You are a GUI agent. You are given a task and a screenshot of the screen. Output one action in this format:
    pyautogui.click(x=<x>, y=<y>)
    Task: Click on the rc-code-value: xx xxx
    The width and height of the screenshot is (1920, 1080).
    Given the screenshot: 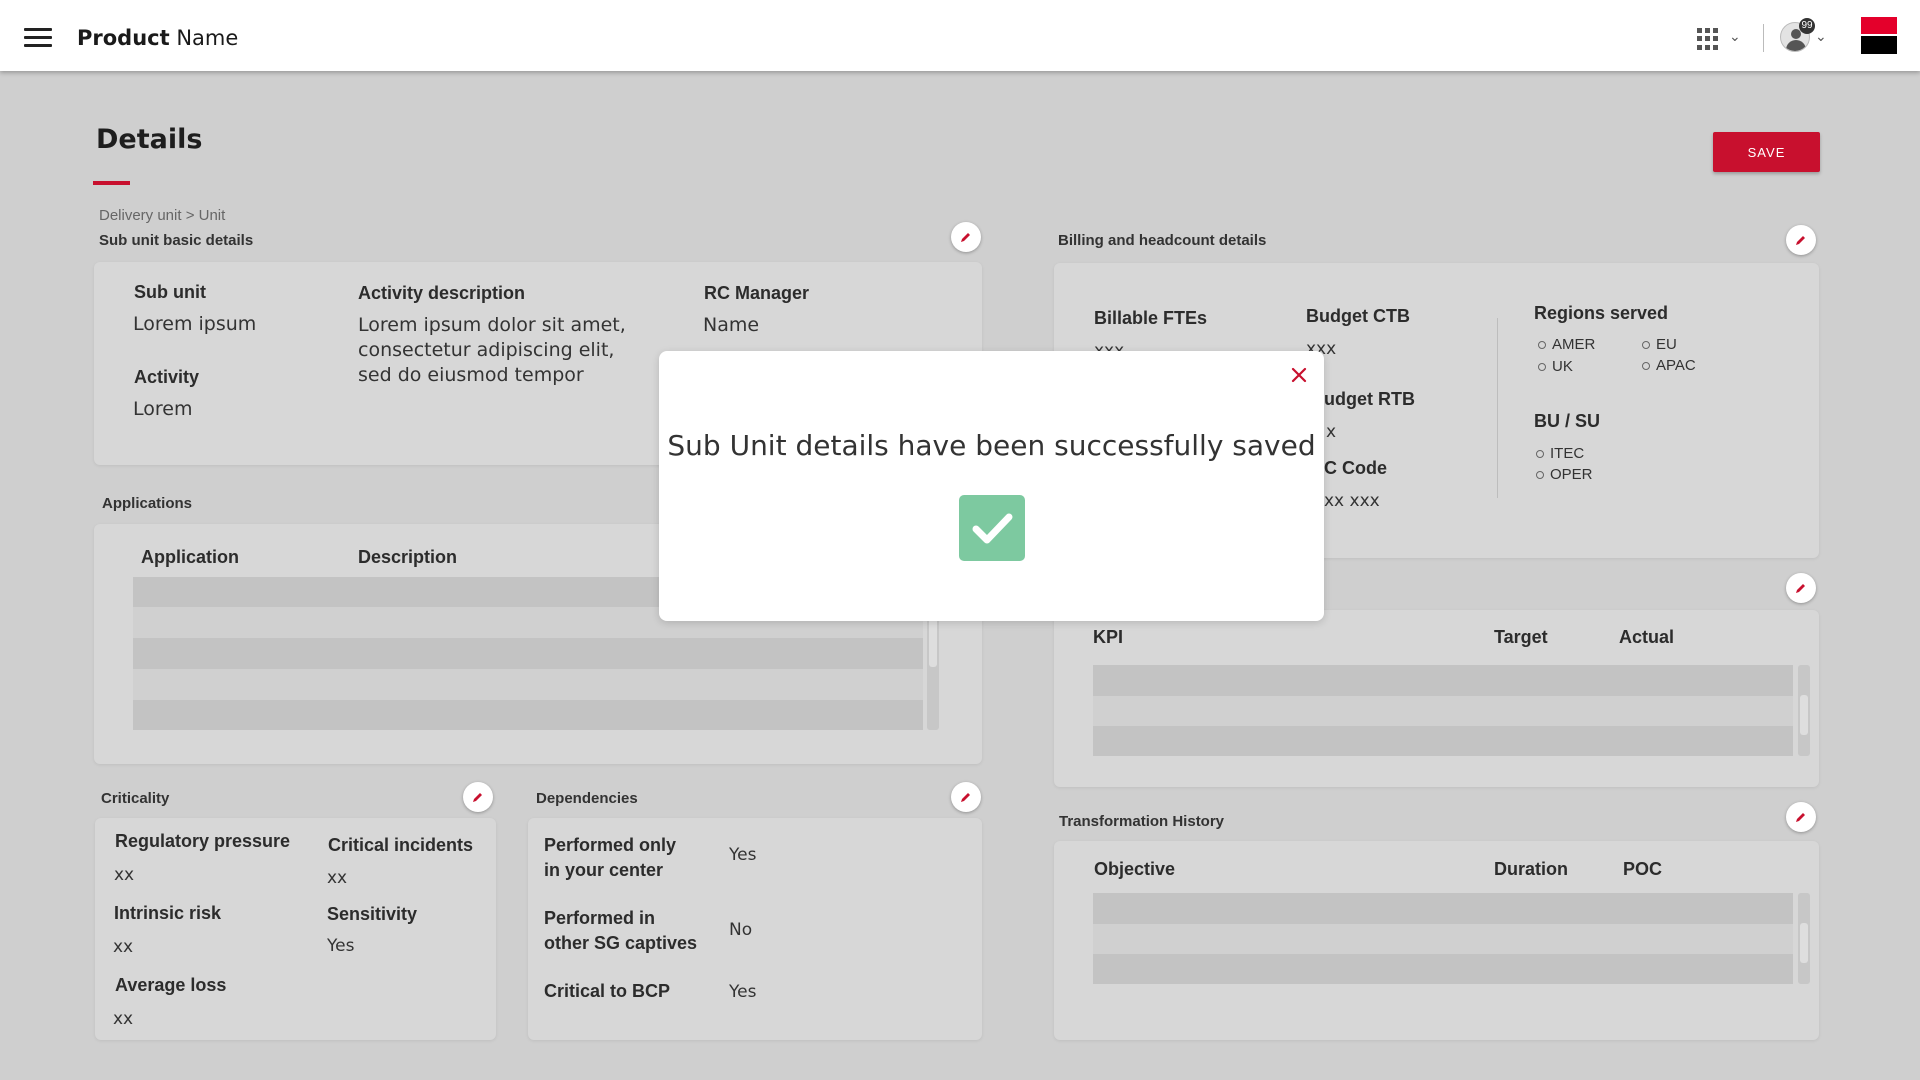 What is the action you would take?
    pyautogui.click(x=1352, y=501)
    